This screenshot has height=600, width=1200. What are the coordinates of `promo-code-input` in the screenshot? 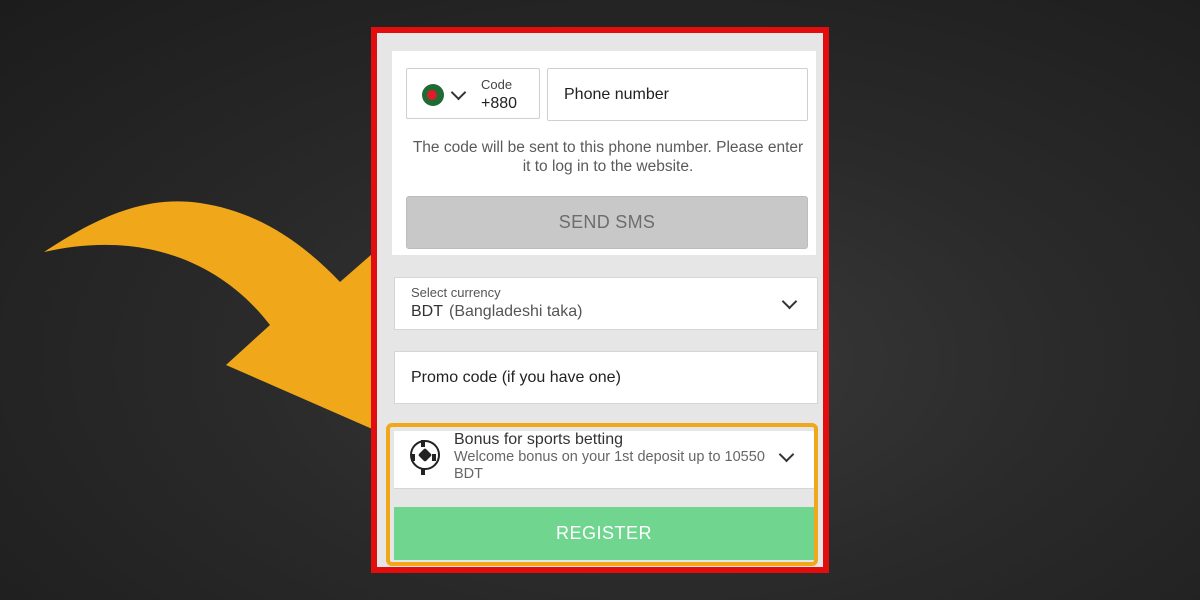 It's located at (606, 377).